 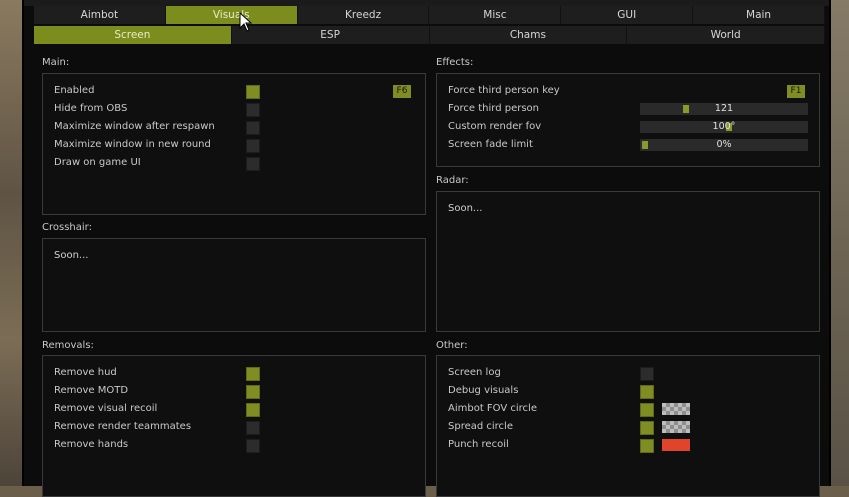 What do you see at coordinates (123, 426) in the screenshot?
I see `remove-render-teammates-label: Remove render teammates` at bounding box center [123, 426].